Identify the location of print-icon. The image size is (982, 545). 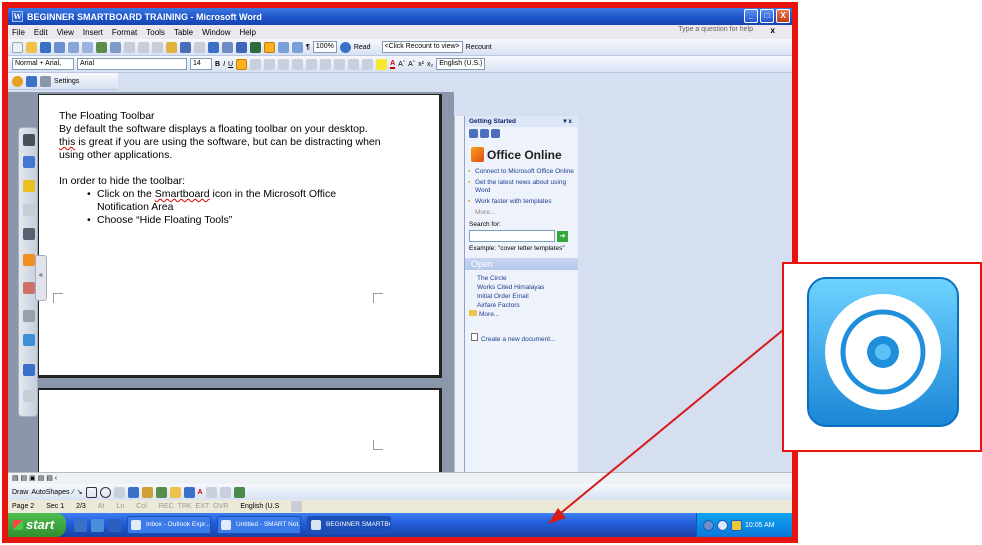
(73, 47).